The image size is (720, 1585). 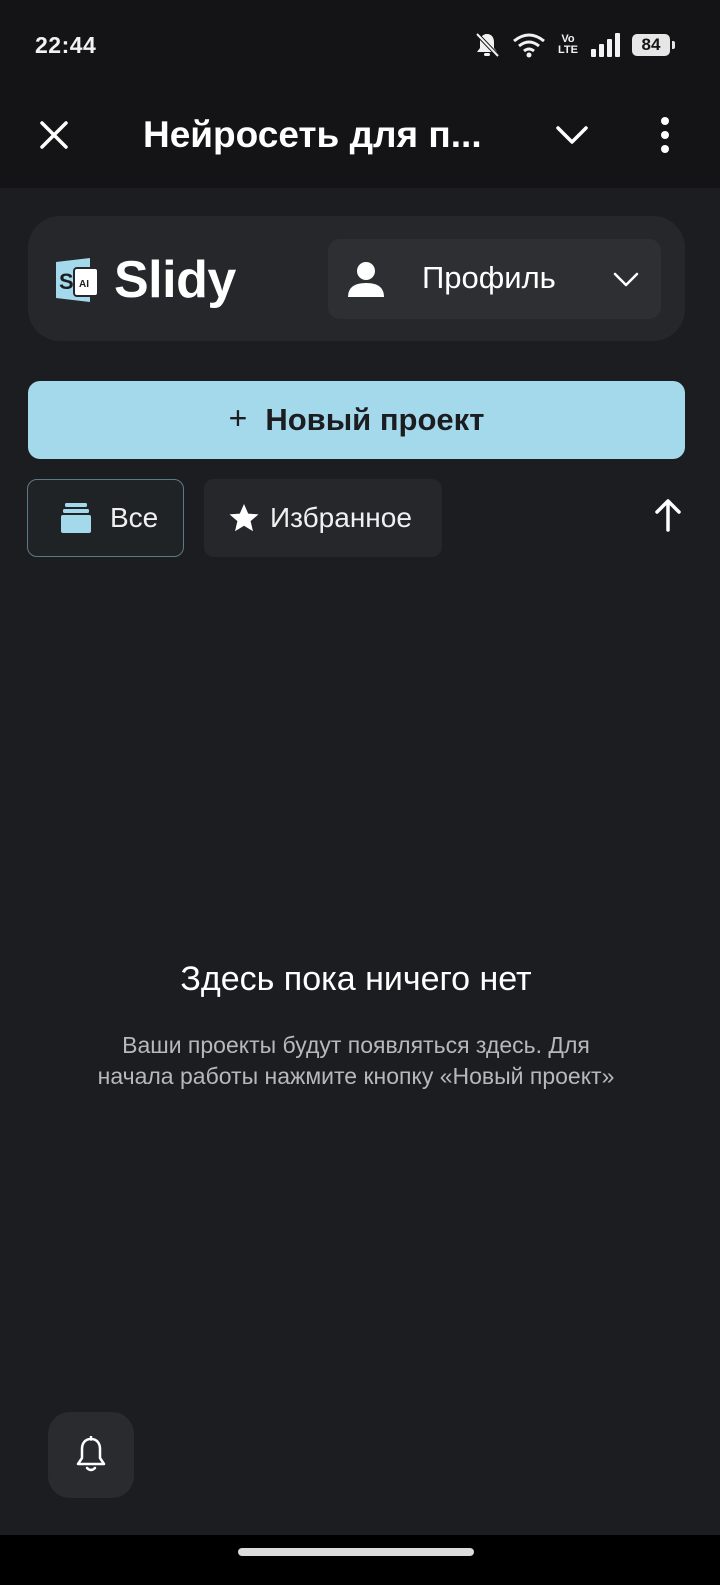 What do you see at coordinates (360, 45) in the screenshot?
I see `status-bar: 22:44 Vo LTE 84` at bounding box center [360, 45].